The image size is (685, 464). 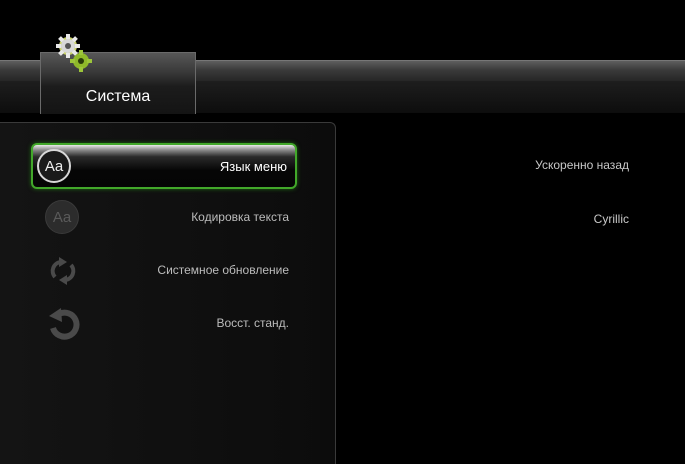 What do you see at coordinates (582, 165) in the screenshot?
I see `menu-language-value: Ускоренно назад` at bounding box center [582, 165].